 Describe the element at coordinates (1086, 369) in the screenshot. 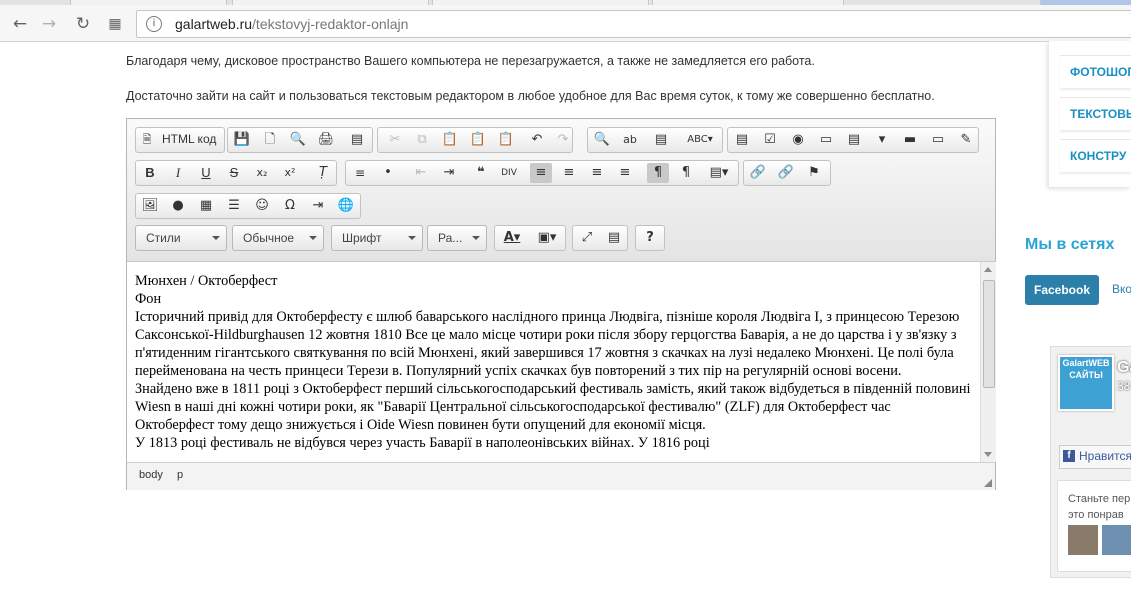

I see `group-avatar-text: GalartWEB САЙТЫ` at that location.